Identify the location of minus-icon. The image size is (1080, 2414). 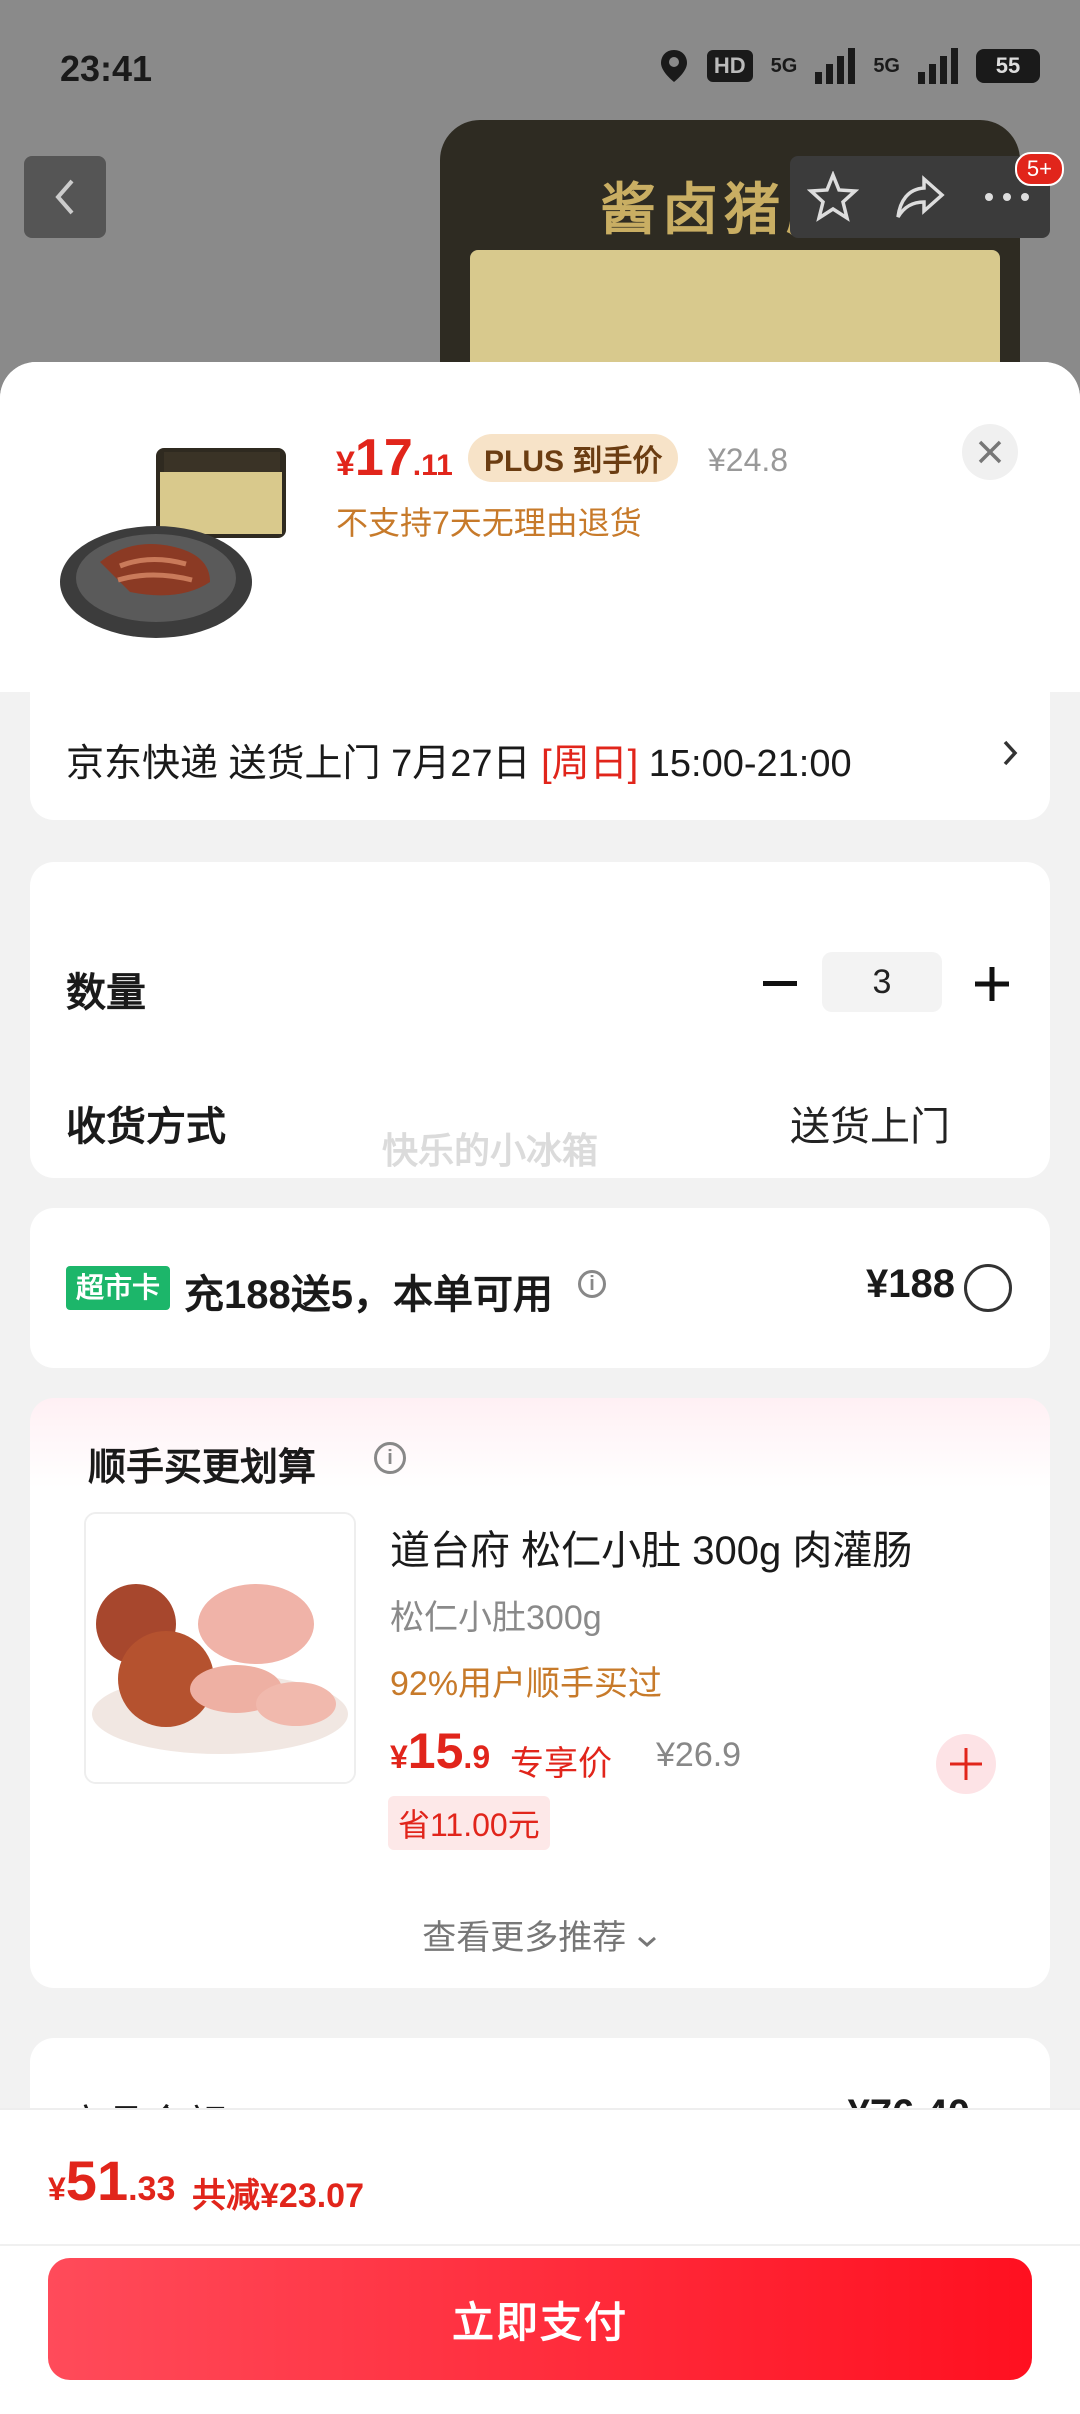
(780, 983).